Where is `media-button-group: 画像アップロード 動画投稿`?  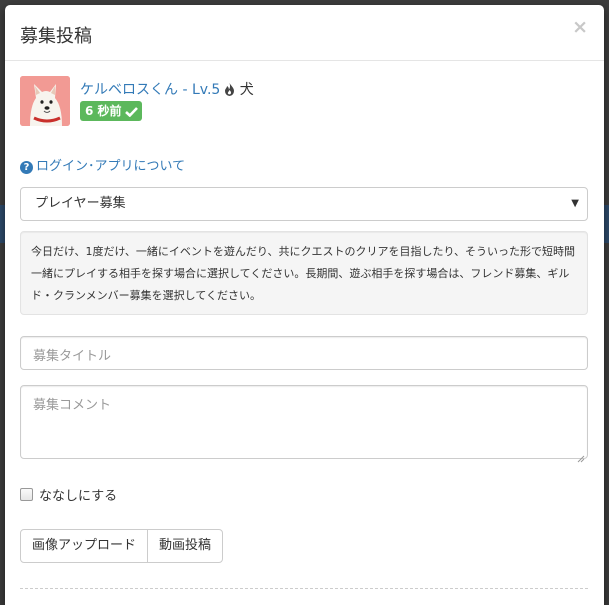
media-button-group: 画像アップロード 動画投稿 is located at coordinates (122, 546).